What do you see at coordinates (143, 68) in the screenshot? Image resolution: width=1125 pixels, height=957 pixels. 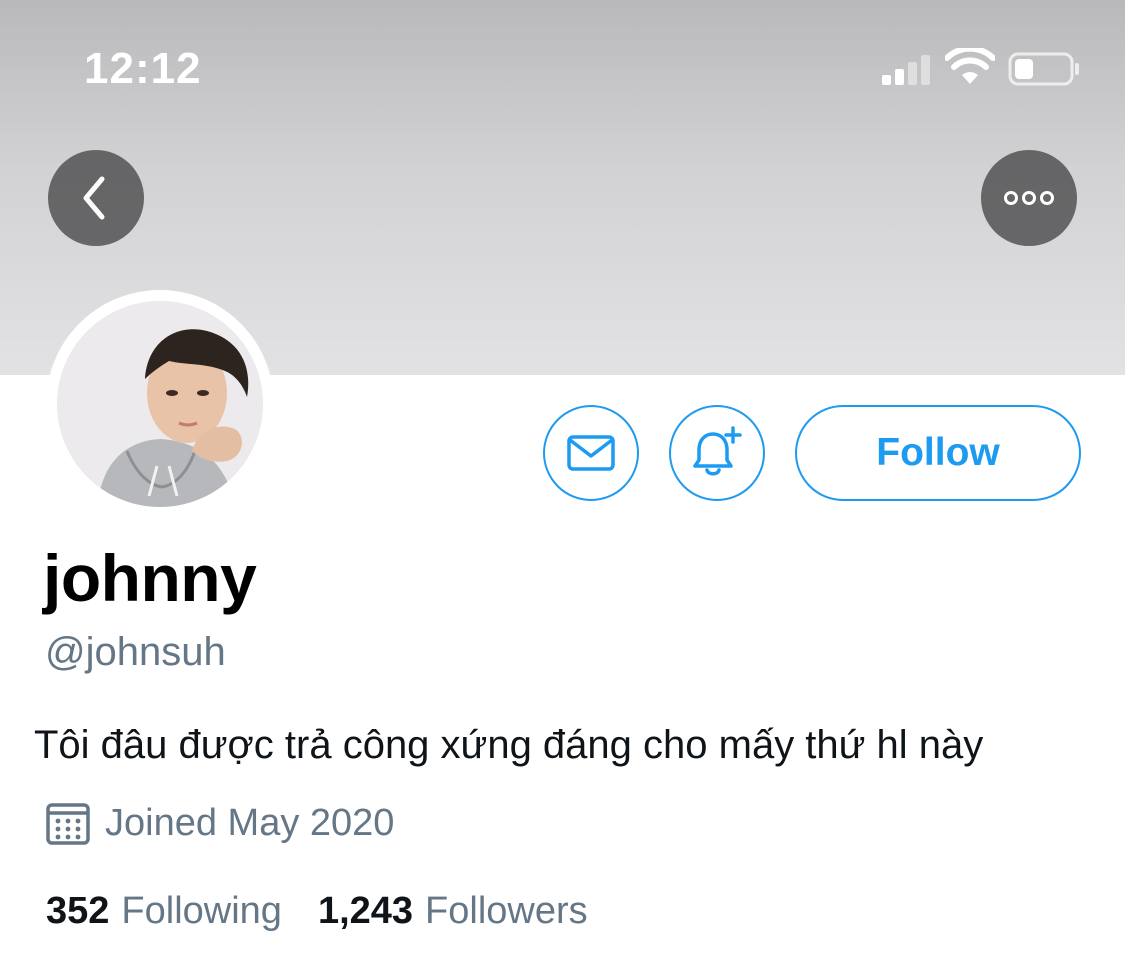 I see `status-time: 12:12` at bounding box center [143, 68].